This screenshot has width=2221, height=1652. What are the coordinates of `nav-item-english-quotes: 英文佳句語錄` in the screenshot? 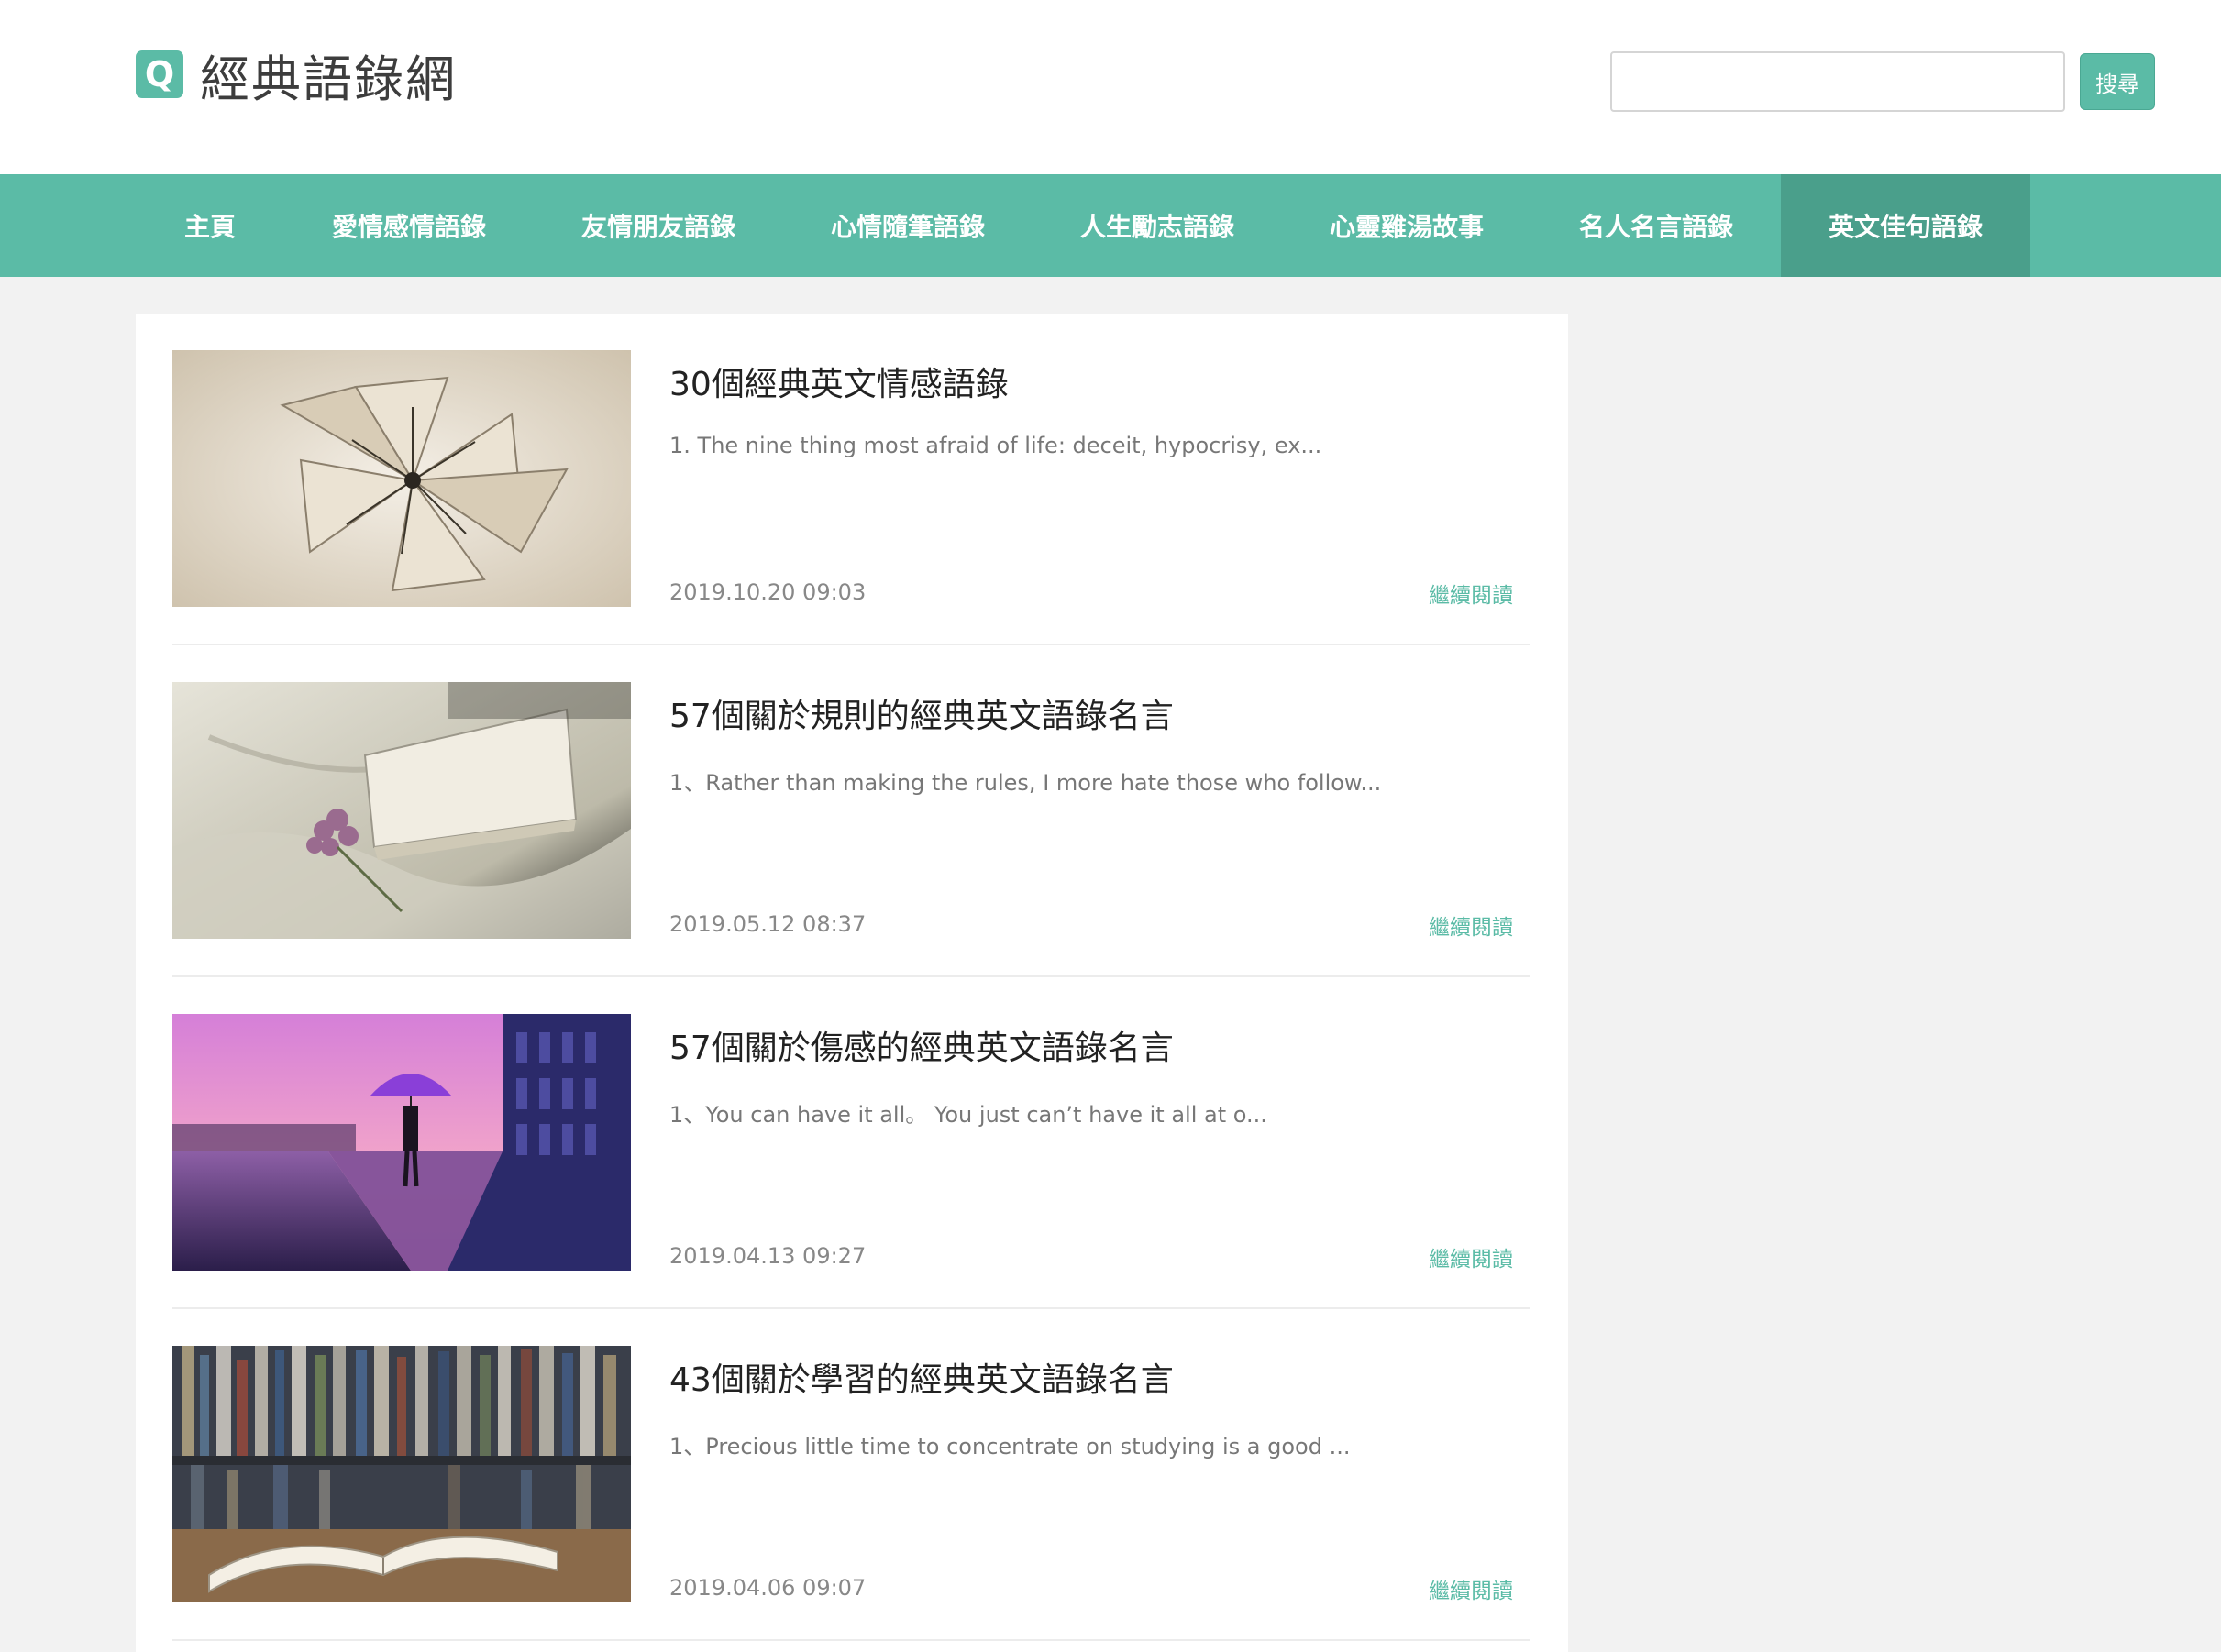 It's located at (1905, 225).